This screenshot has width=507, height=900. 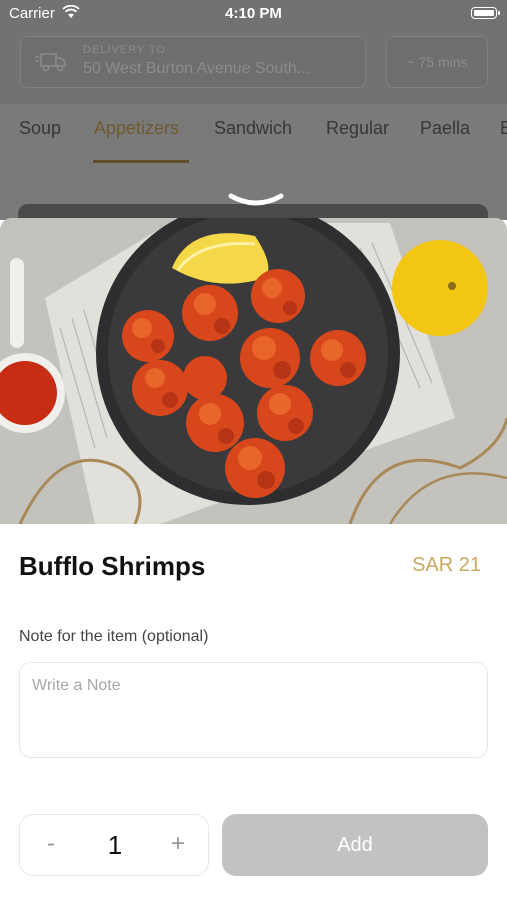 I want to click on battery-icon, so click(x=485, y=13).